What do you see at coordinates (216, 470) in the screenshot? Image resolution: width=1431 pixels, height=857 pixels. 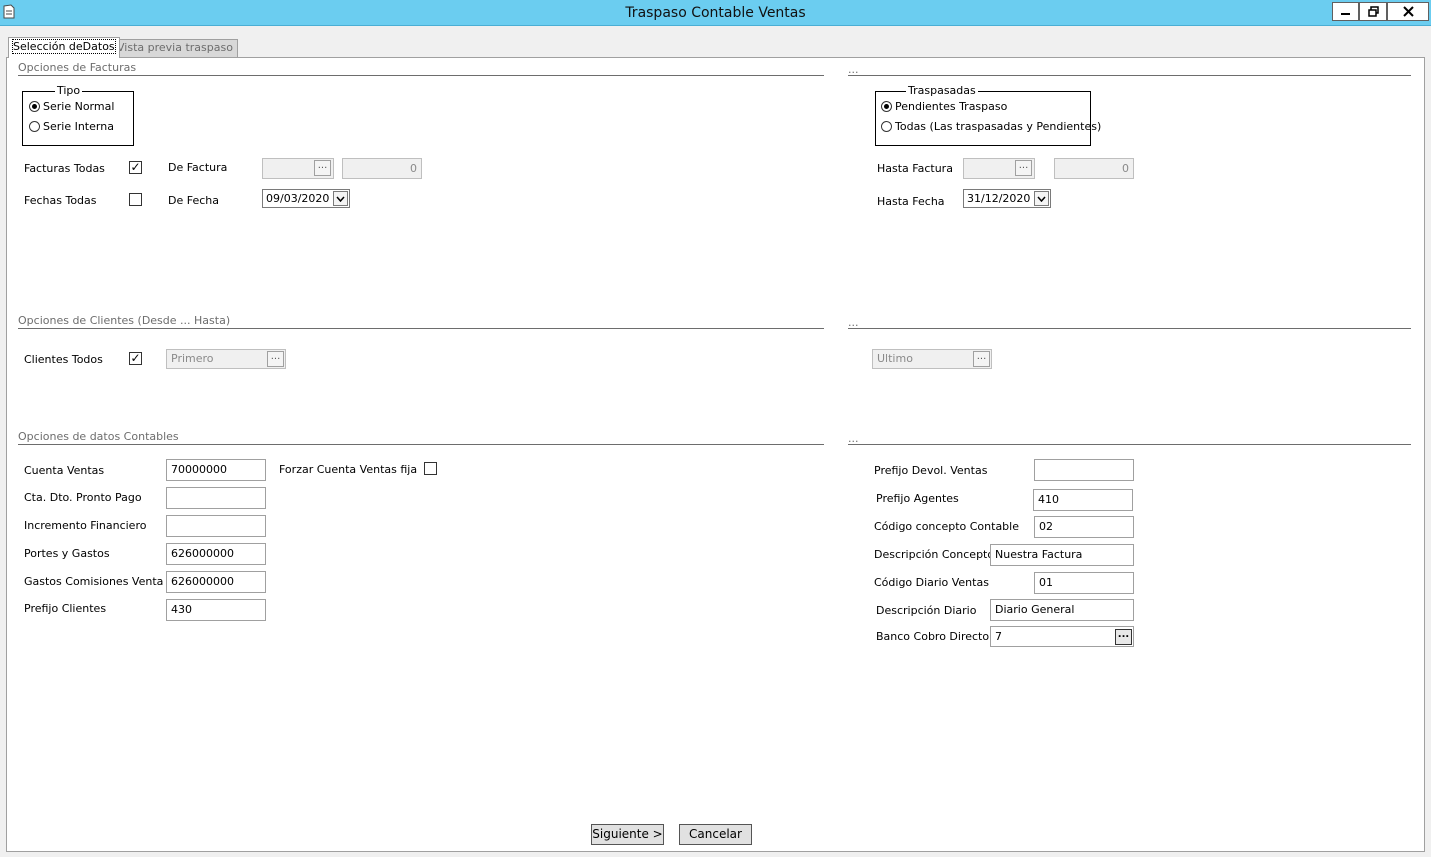 I see `cuenta-ventas-input: 70000000` at bounding box center [216, 470].